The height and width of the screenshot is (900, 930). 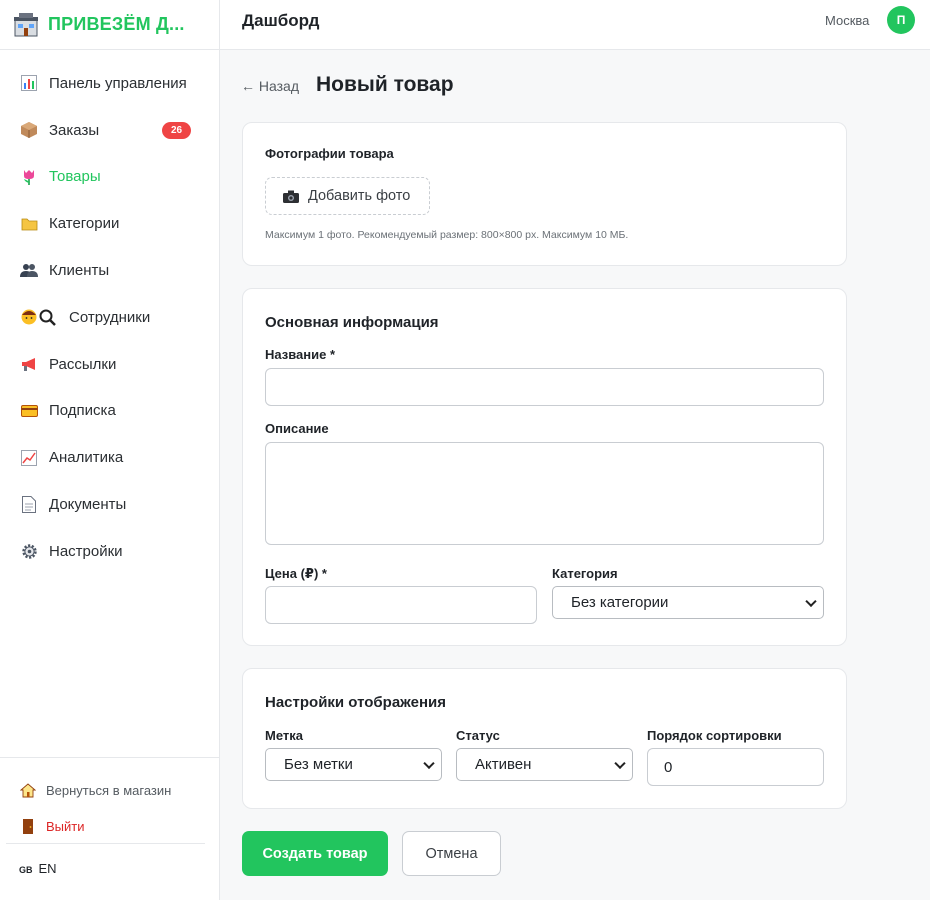 What do you see at coordinates (29, 224) in the screenshot?
I see `folder-icon` at bounding box center [29, 224].